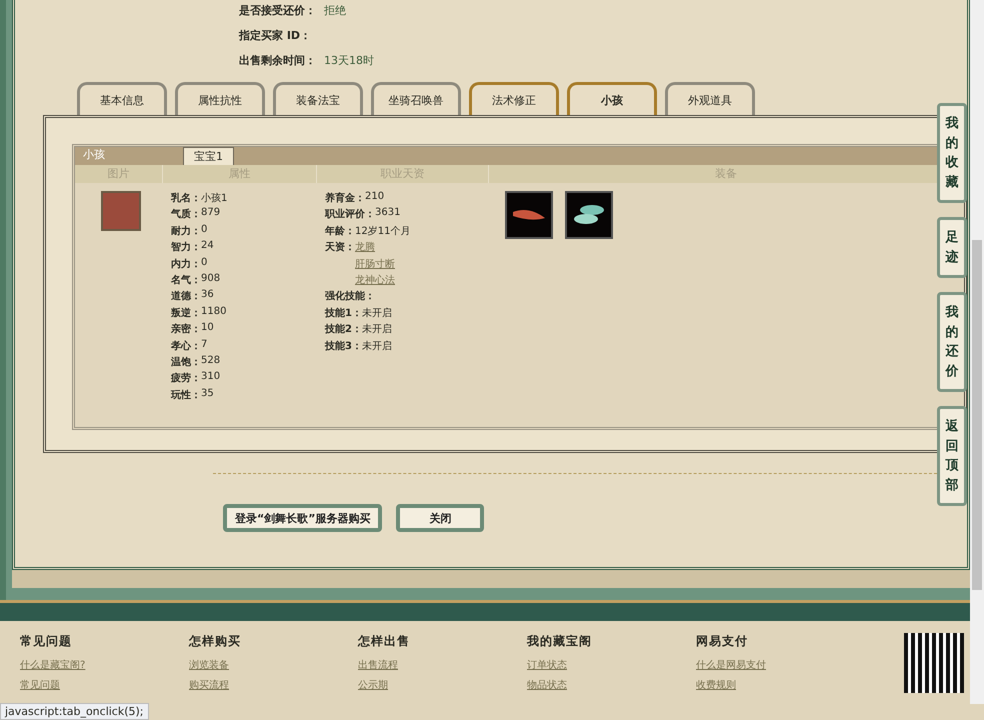 This screenshot has width=984, height=720. What do you see at coordinates (94, 155) in the screenshot?
I see `panel-title: 小孩` at bounding box center [94, 155].